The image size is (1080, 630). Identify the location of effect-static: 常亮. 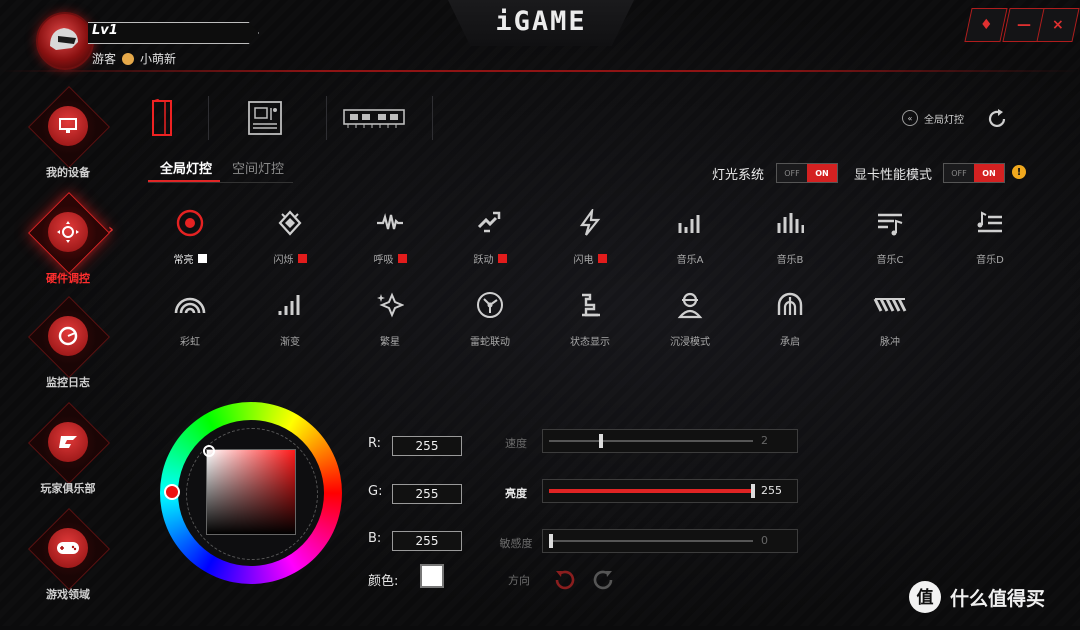
(190, 238).